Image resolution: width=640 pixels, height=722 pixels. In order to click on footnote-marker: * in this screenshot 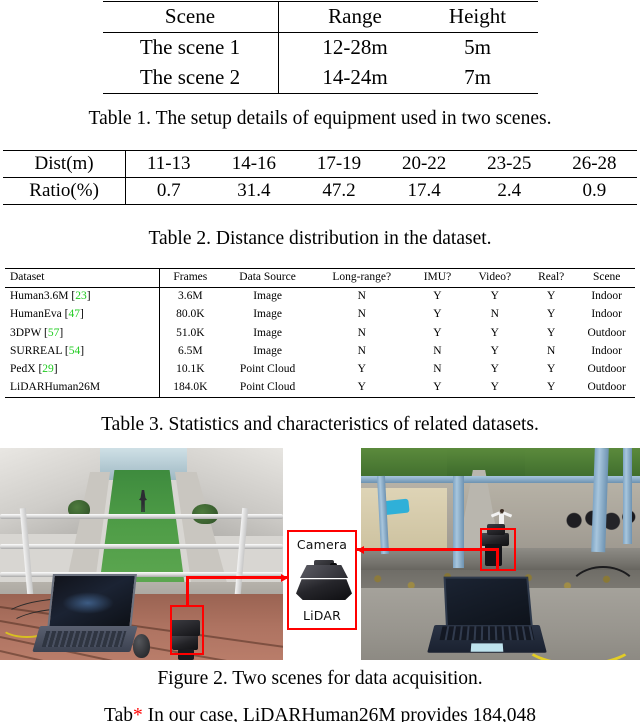, I will do `click(138, 714)`.